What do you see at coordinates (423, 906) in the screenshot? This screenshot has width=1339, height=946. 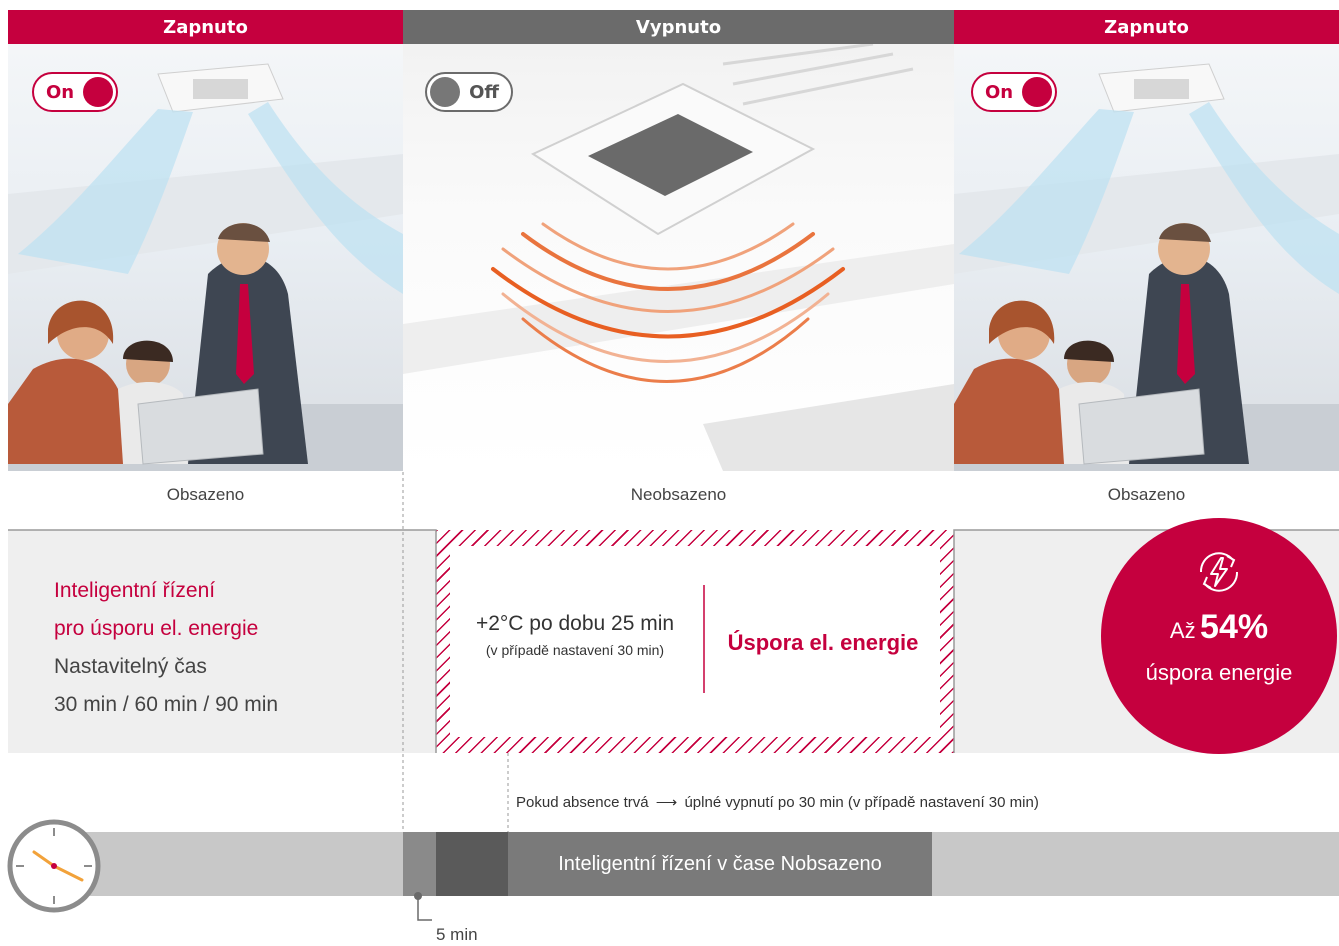 I see `timeline-marker` at bounding box center [423, 906].